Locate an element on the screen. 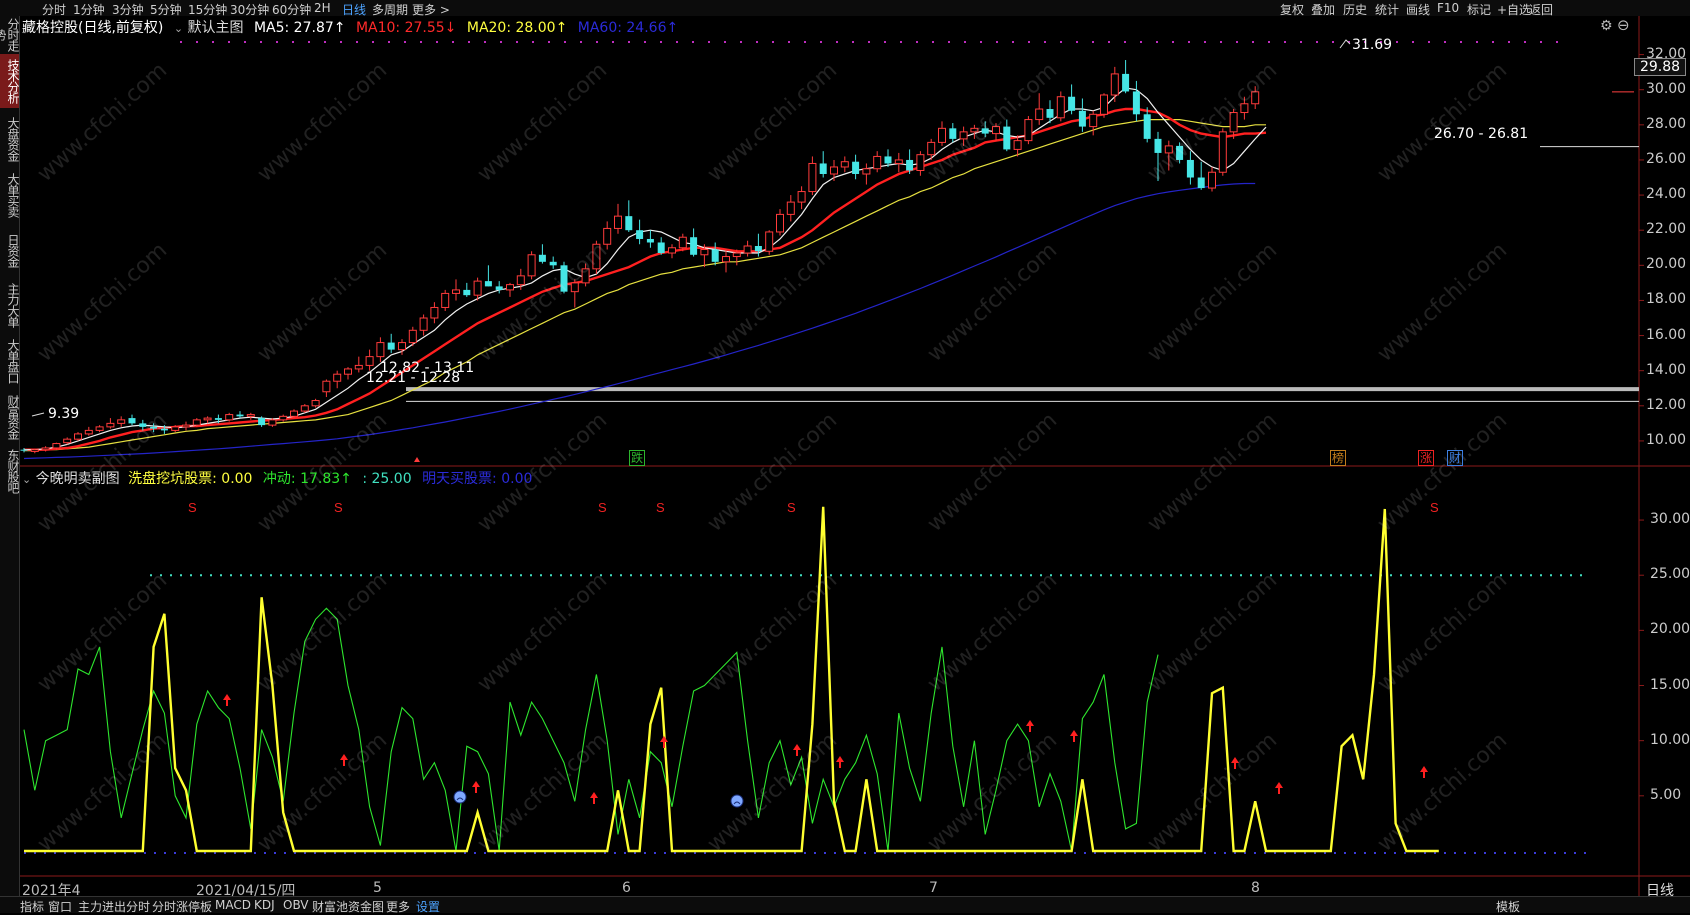 This screenshot has width=1690, height=915. sidebar-item: 主力大单 is located at coordinates (10, 305).